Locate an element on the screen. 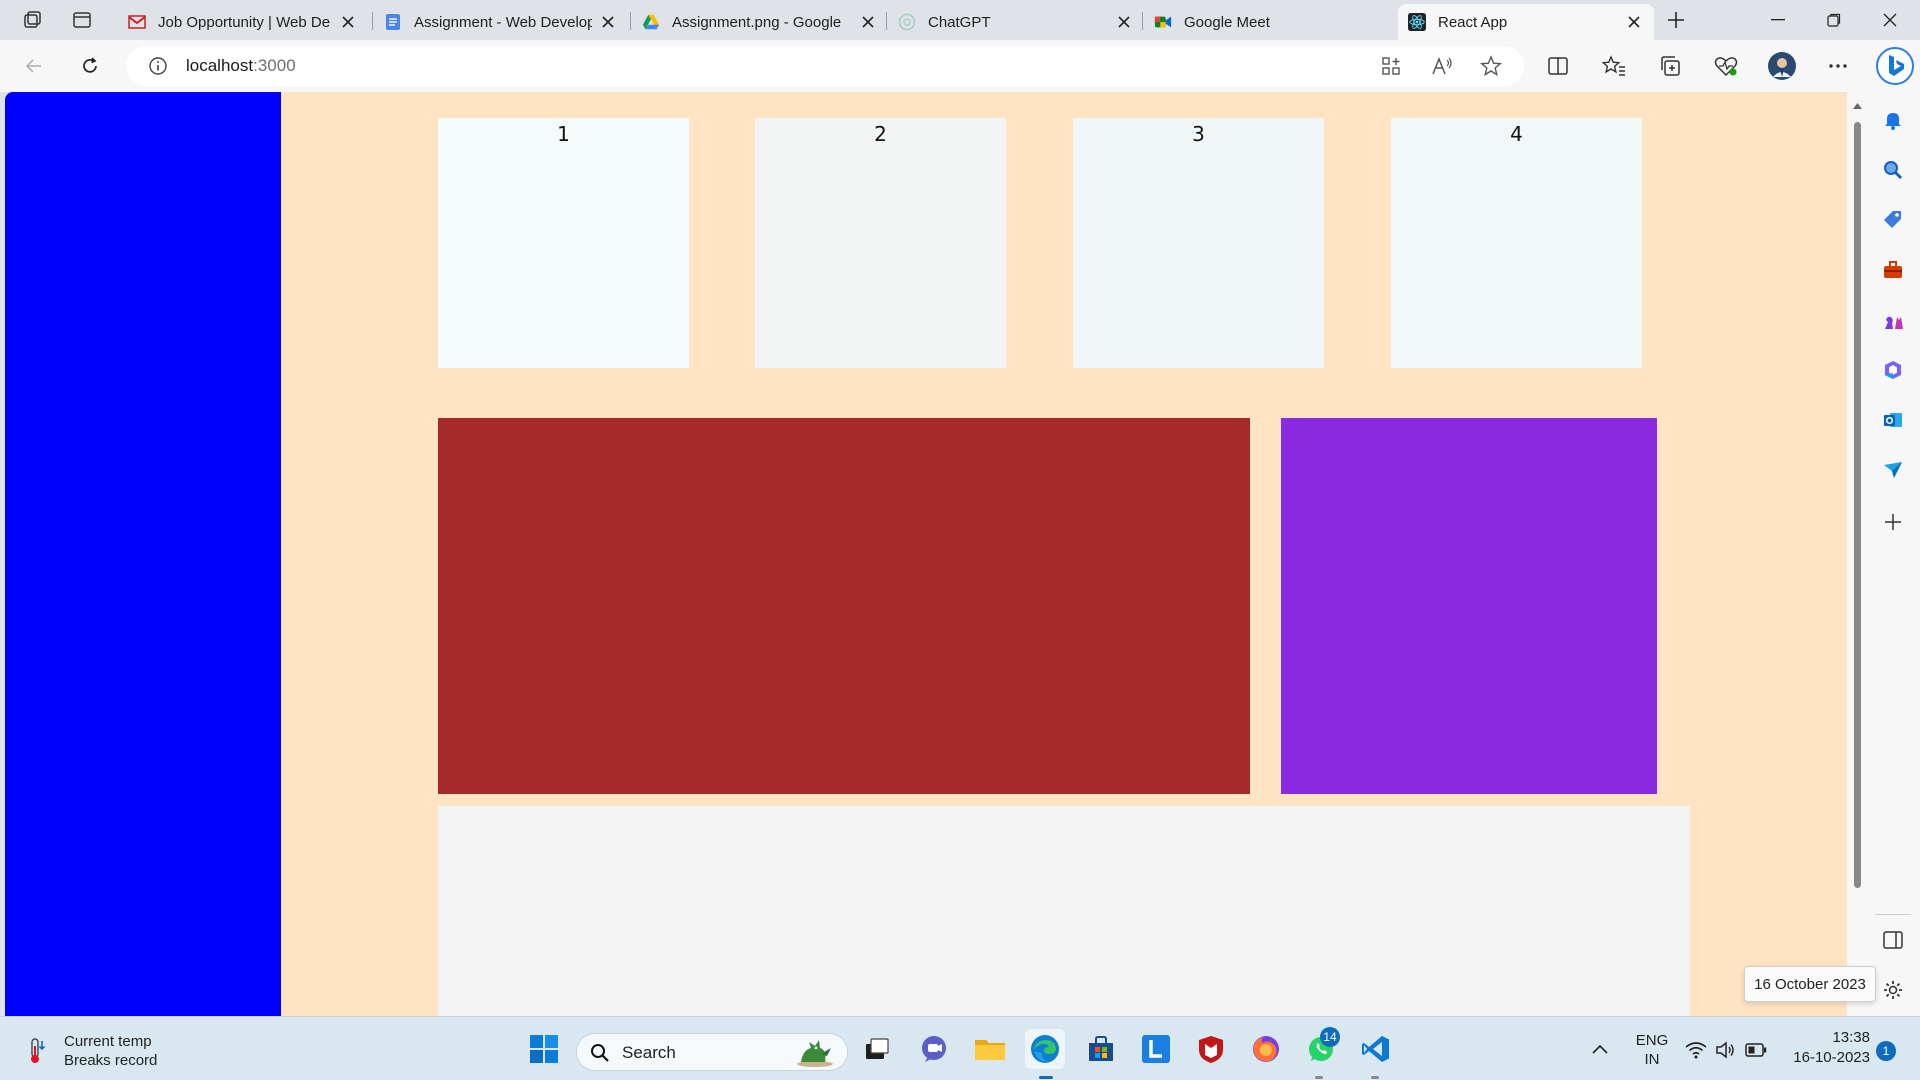  vscode-icon is located at coordinates (1376, 1049).